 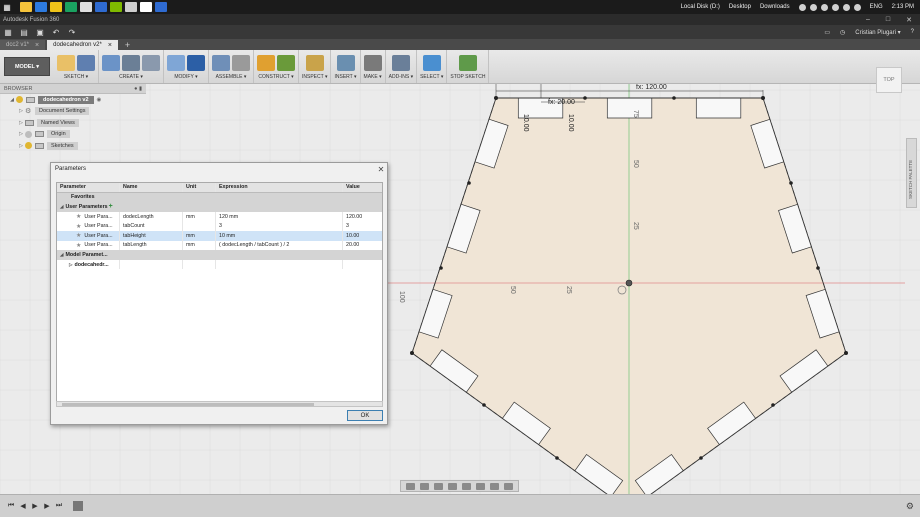 What do you see at coordinates (365, 415) in the screenshot?
I see `ok-button: OK` at bounding box center [365, 415].